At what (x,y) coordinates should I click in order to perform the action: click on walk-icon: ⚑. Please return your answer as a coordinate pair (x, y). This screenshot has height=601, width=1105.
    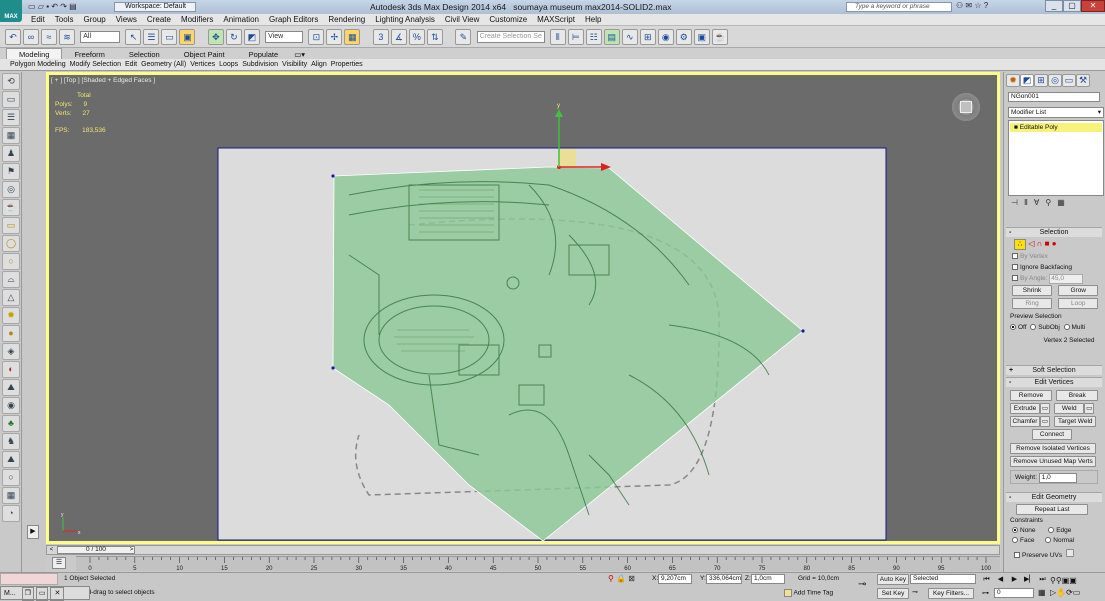
    Looking at the image, I should click on (11, 171).